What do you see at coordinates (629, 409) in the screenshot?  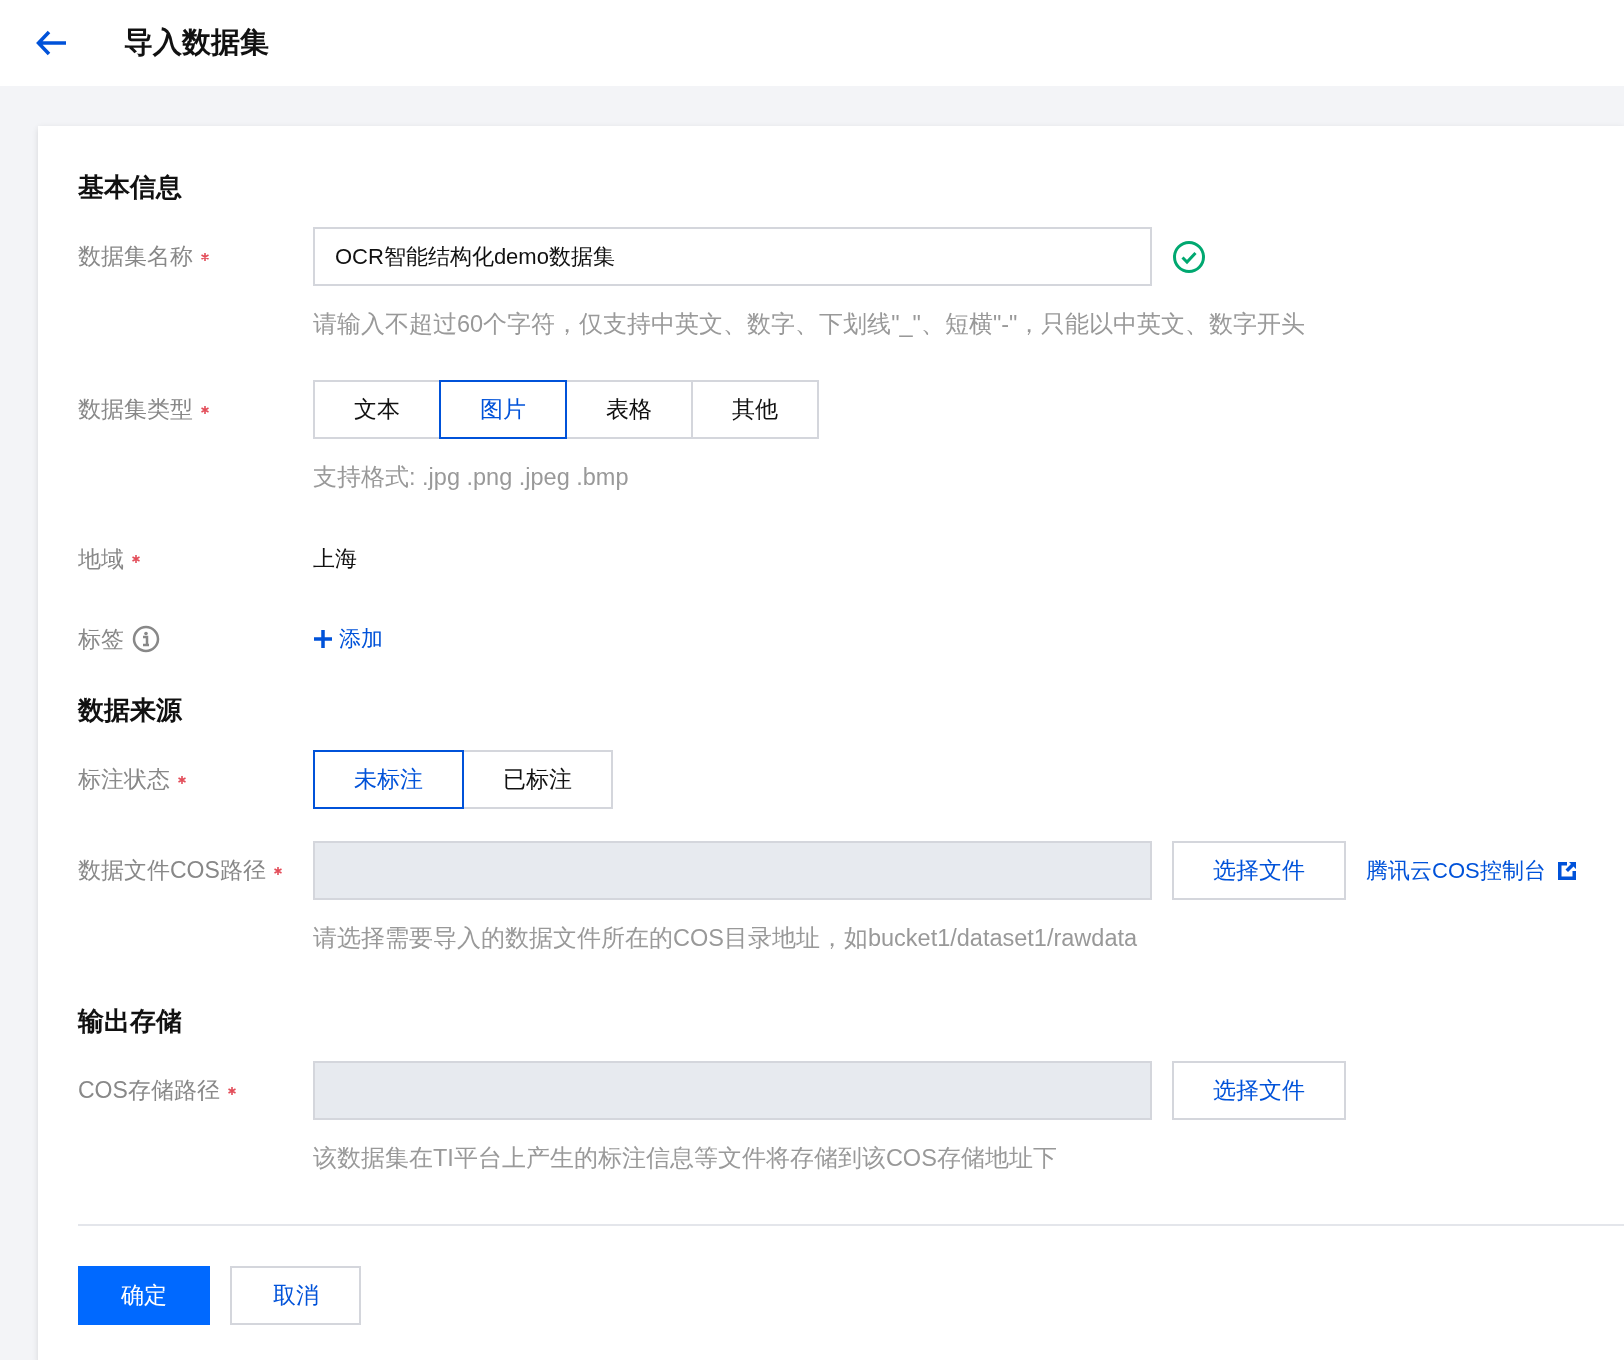 I see `segment-option: 表格` at bounding box center [629, 409].